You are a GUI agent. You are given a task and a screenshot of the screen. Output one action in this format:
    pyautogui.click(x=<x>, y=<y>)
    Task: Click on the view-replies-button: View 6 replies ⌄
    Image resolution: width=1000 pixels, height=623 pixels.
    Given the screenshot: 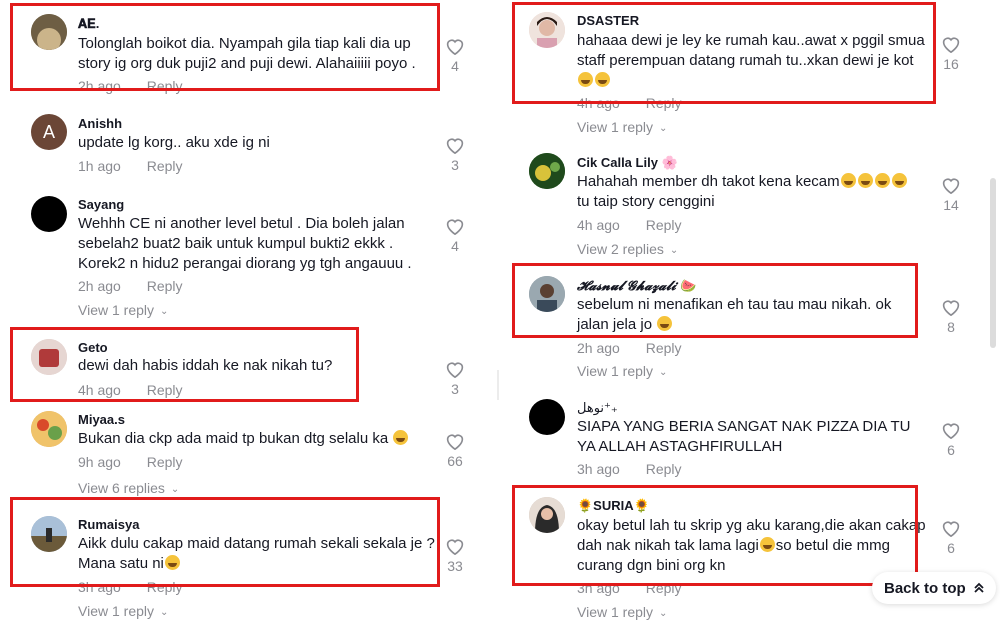 What is the action you would take?
    pyautogui.click(x=128, y=488)
    